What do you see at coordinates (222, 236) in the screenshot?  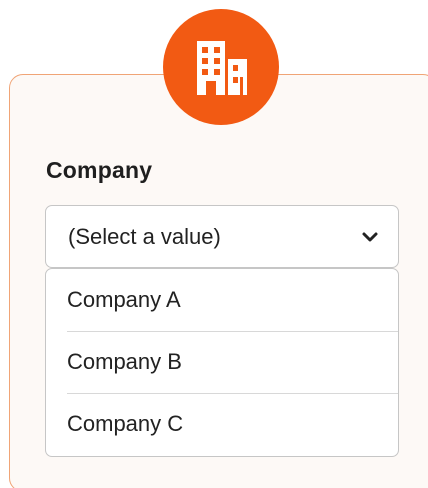 I see `company-select: (Select a value)` at bounding box center [222, 236].